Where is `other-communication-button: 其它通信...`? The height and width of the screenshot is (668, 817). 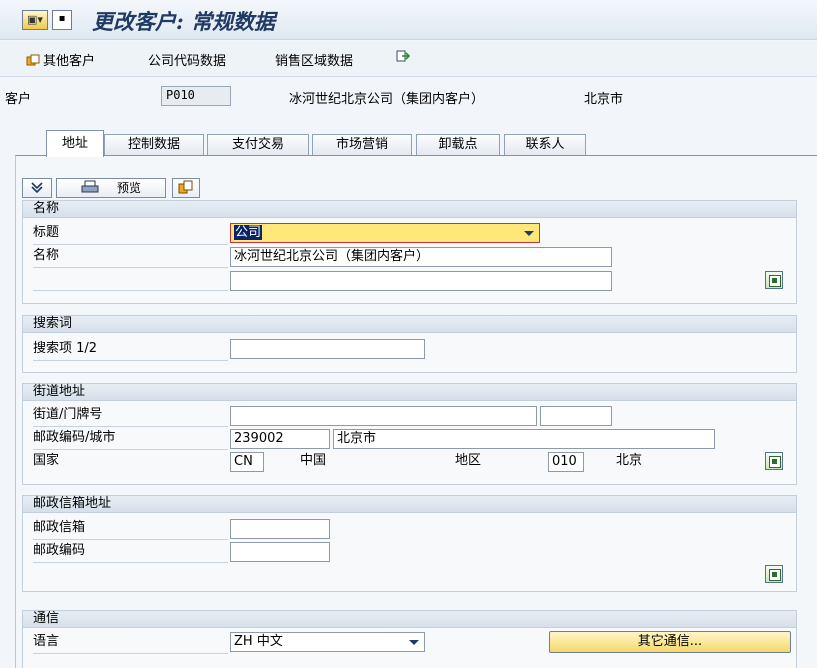 other-communication-button: 其它通信... is located at coordinates (670, 642).